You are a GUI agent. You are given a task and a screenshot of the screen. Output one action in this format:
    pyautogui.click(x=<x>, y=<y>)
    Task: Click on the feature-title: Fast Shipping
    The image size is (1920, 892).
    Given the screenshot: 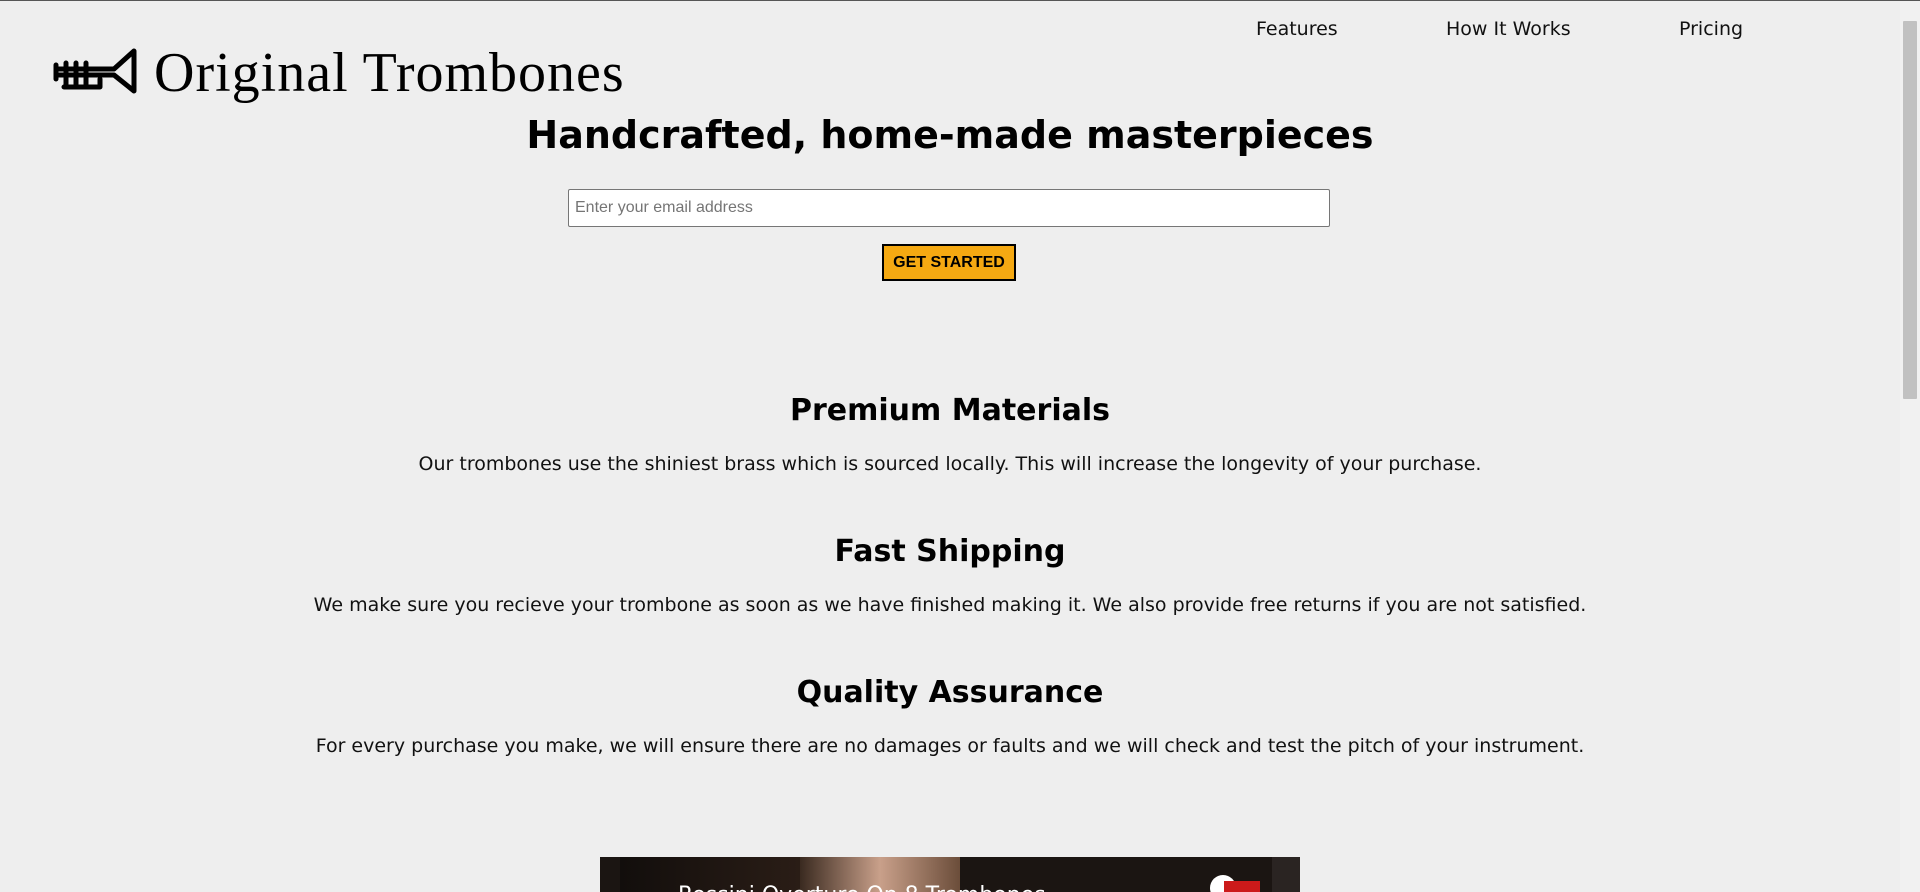 What is the action you would take?
    pyautogui.click(x=950, y=551)
    